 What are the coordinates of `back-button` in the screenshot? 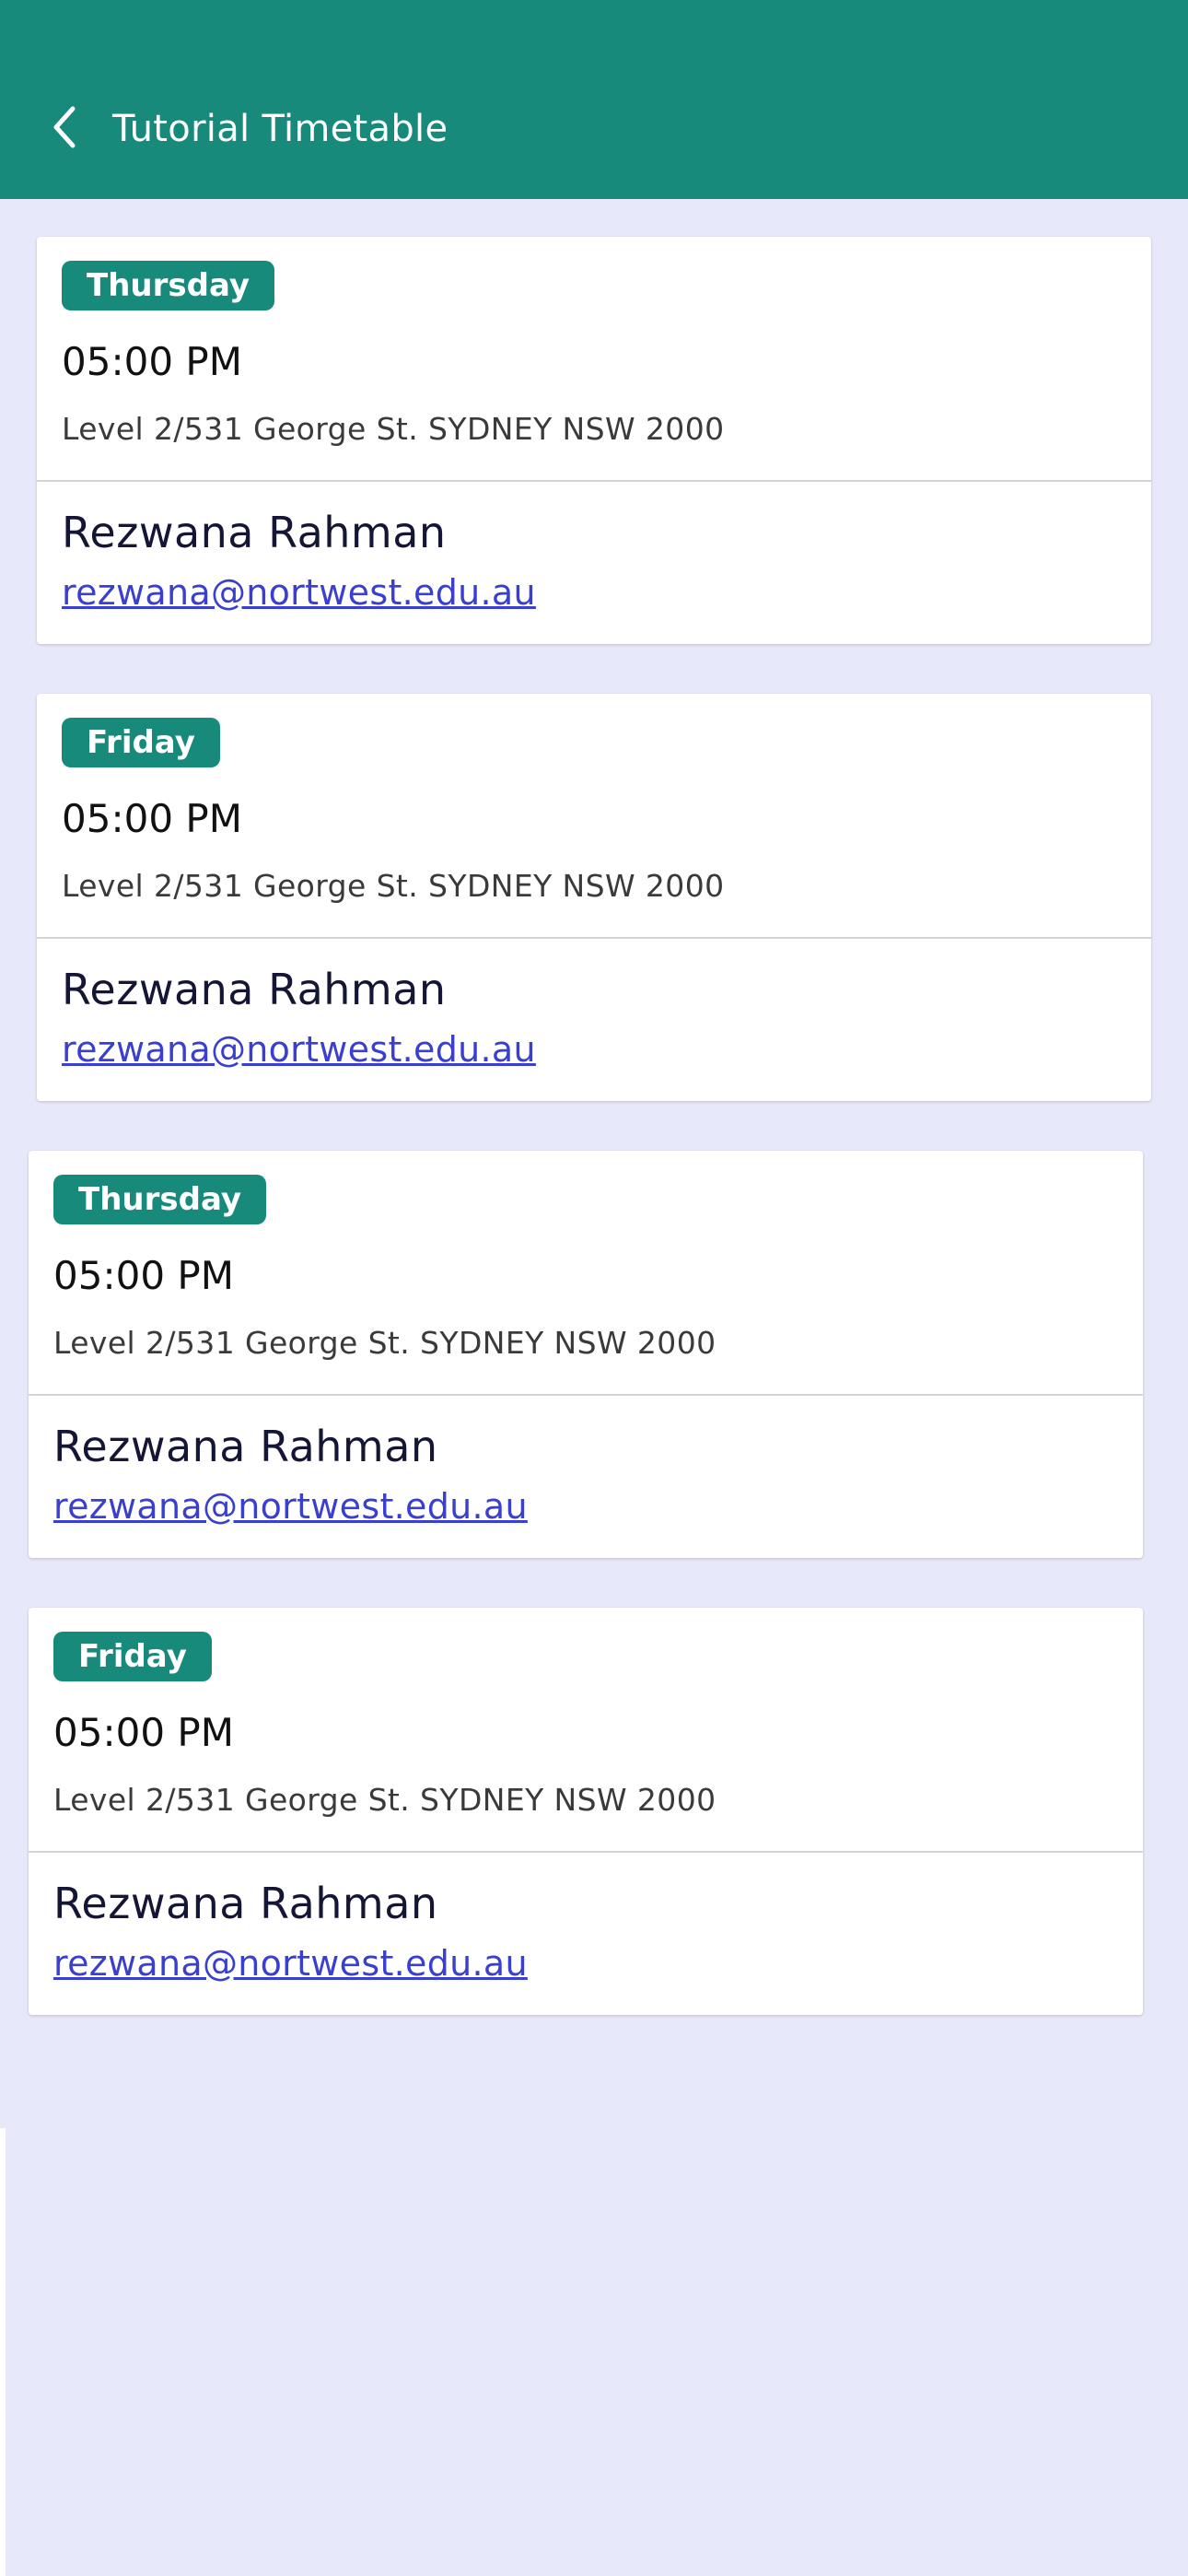 It's located at (64, 129).